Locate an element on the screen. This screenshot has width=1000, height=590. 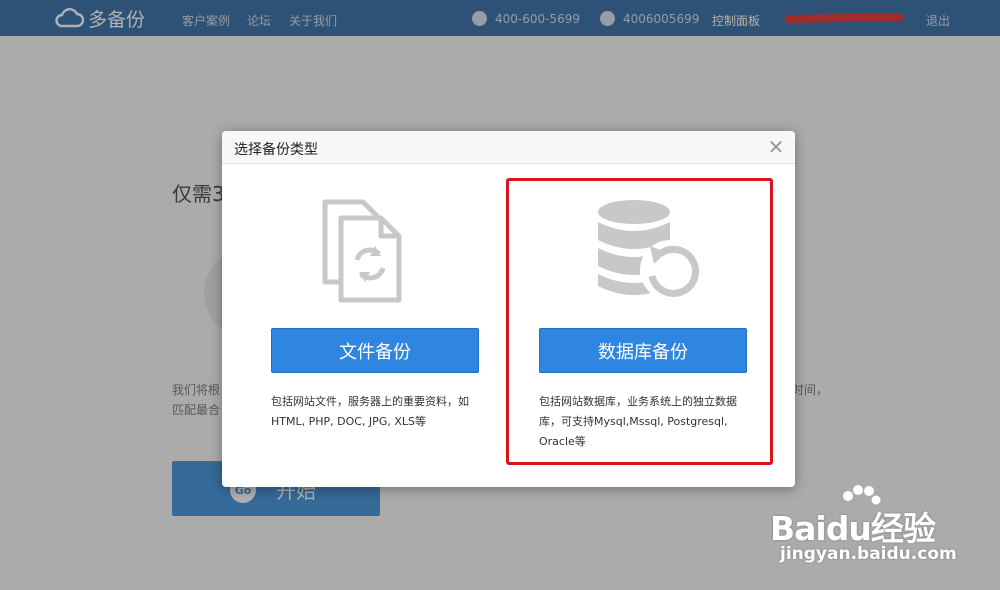
watermark-url: jingyan.baidu.com is located at coordinates (868, 554).